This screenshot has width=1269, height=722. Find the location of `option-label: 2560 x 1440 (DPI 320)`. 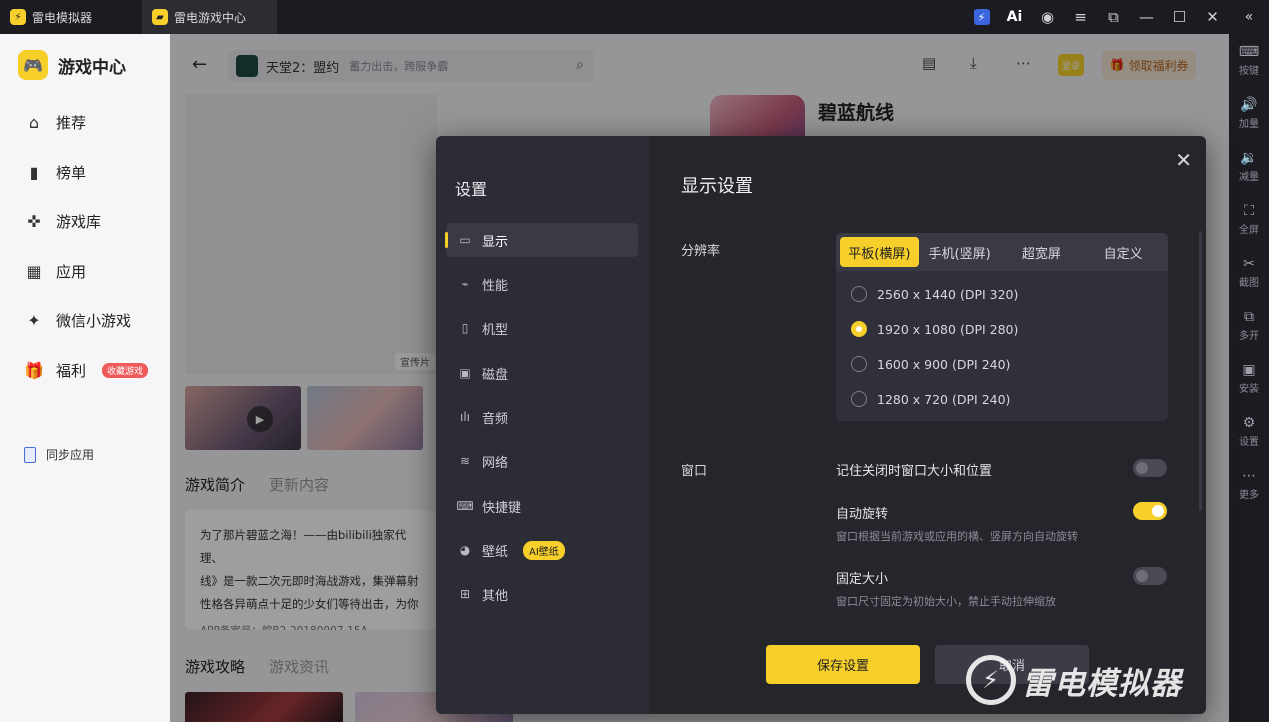

option-label: 2560 x 1440 (DPI 320) is located at coordinates (948, 294).